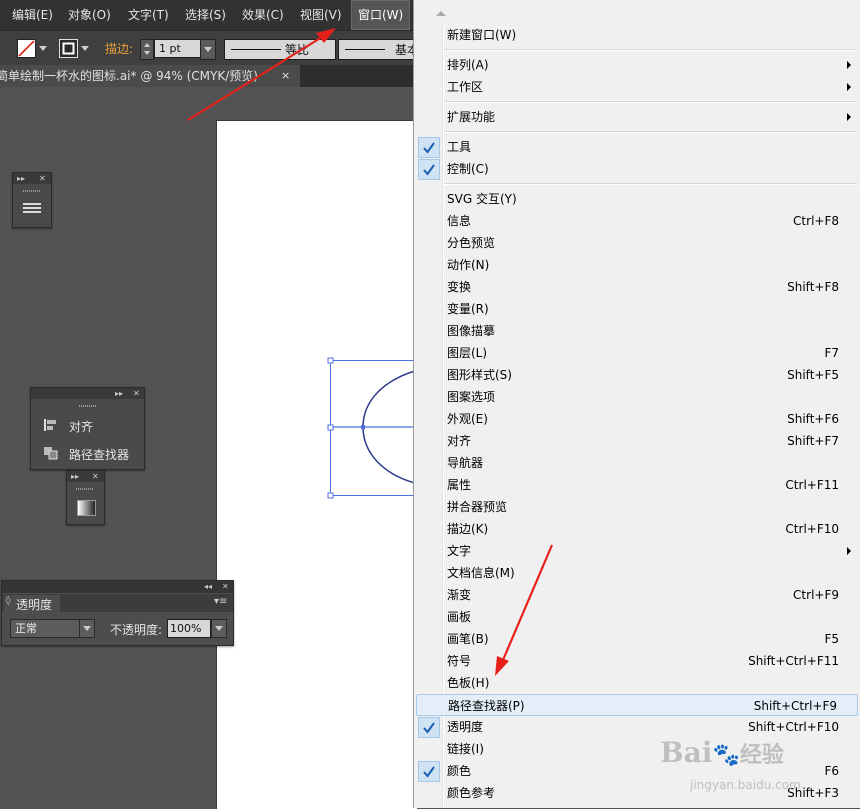 This screenshot has width=860, height=809. What do you see at coordinates (636, 243) in the screenshot?
I see `menu-item-8: 分色预览` at bounding box center [636, 243].